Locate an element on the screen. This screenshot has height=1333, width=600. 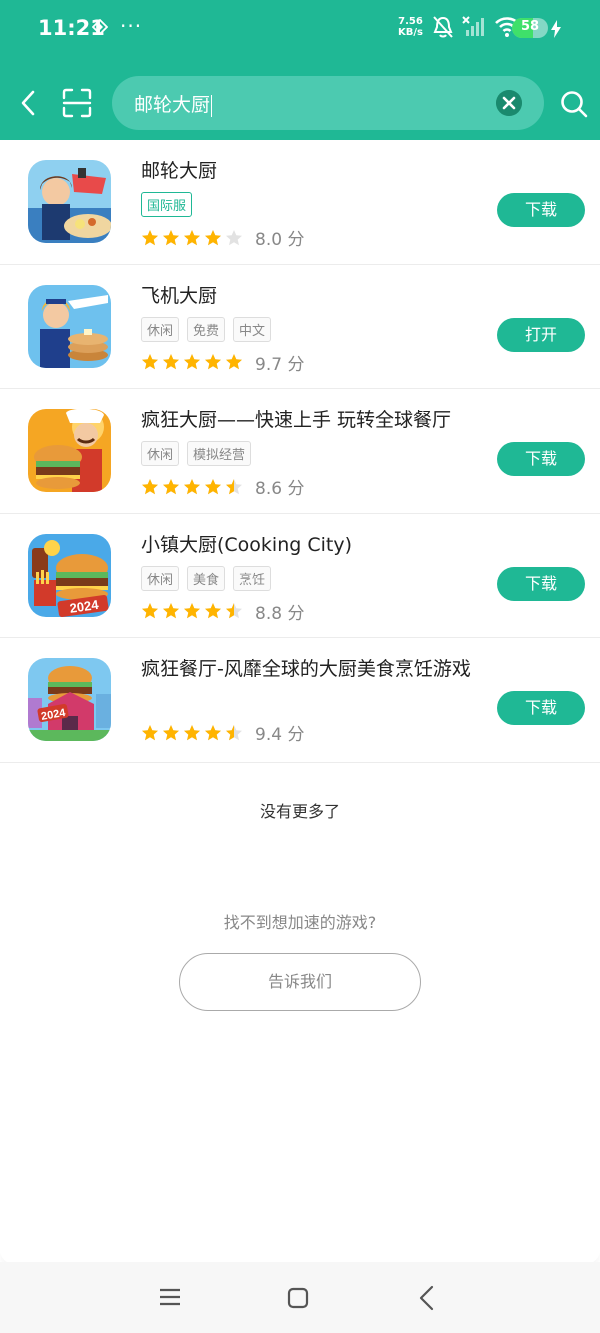
star-empty-icon is located at coordinates (234, 237).